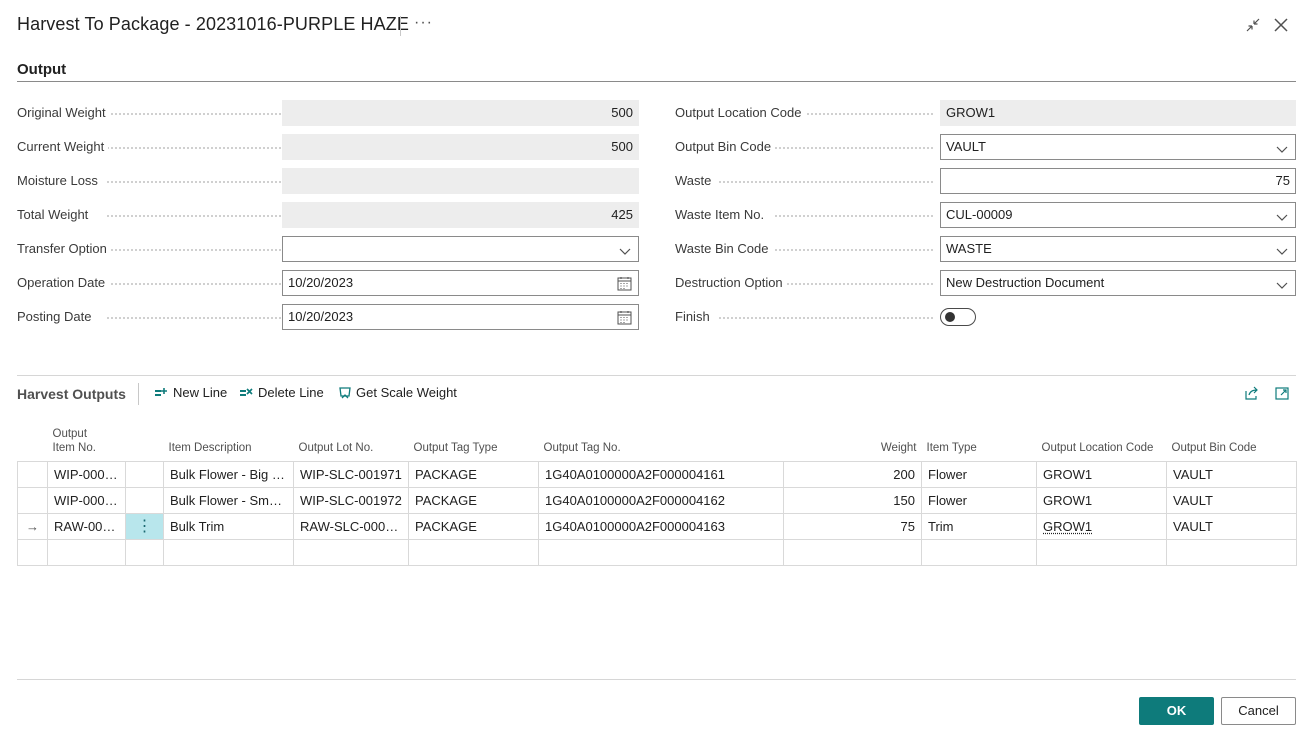 The height and width of the screenshot is (745, 1312). I want to click on tag-no-cell: 1G40A0100000A2F000004162, so click(661, 500).